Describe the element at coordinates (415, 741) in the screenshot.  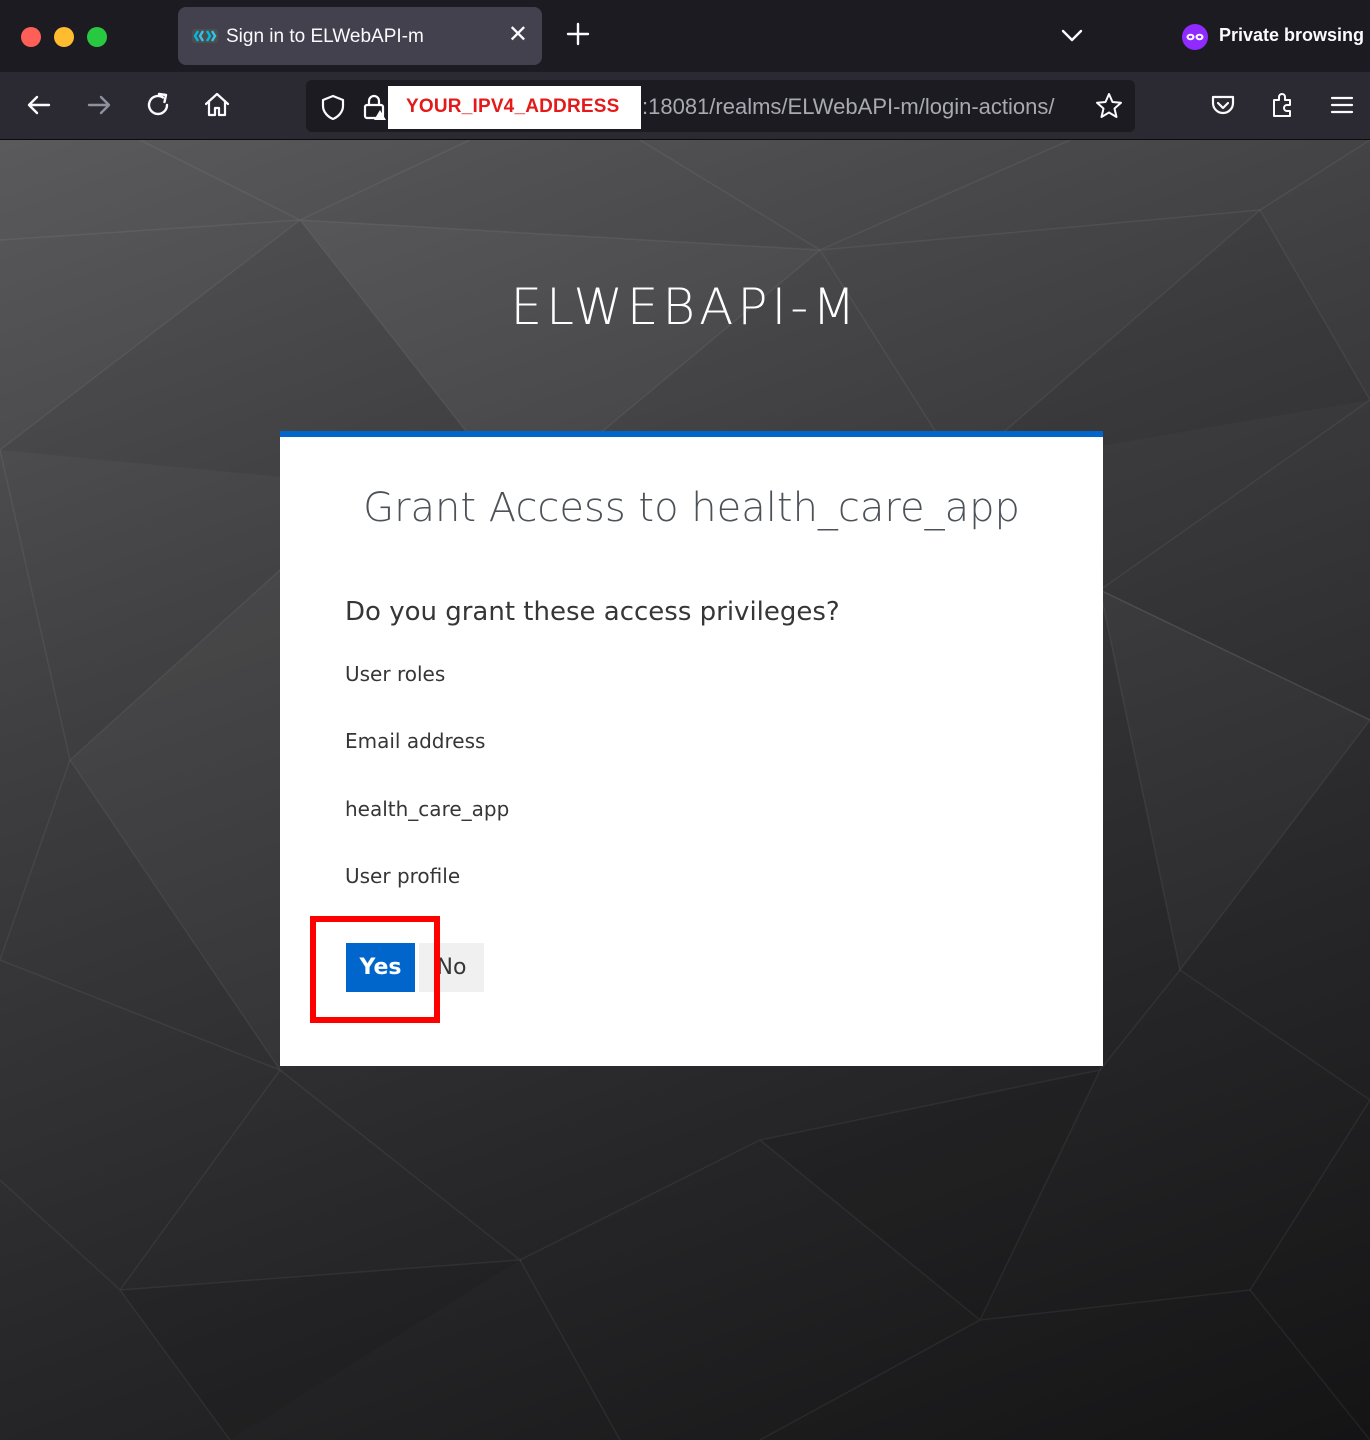
I see `permission-item: Email address` at that location.